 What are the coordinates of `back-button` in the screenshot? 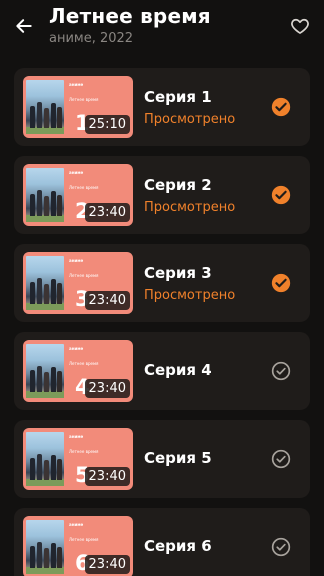 It's located at (24, 26).